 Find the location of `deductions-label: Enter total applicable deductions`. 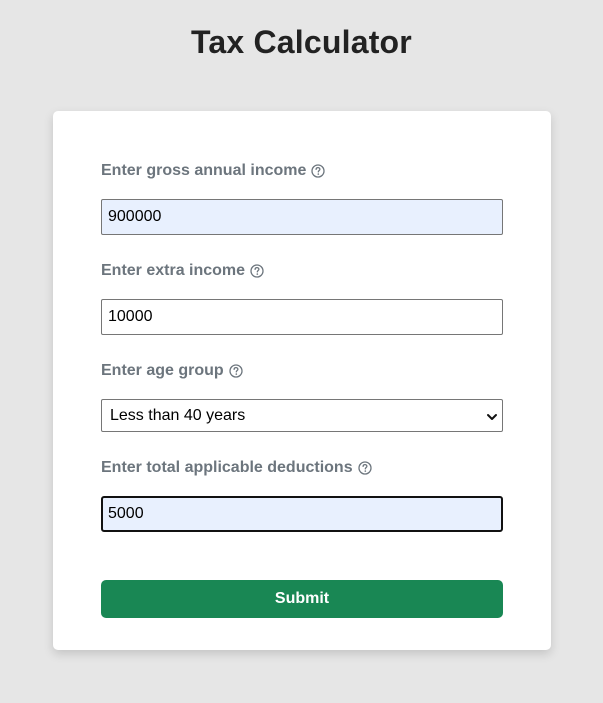

deductions-label: Enter total applicable deductions is located at coordinates (236, 468).